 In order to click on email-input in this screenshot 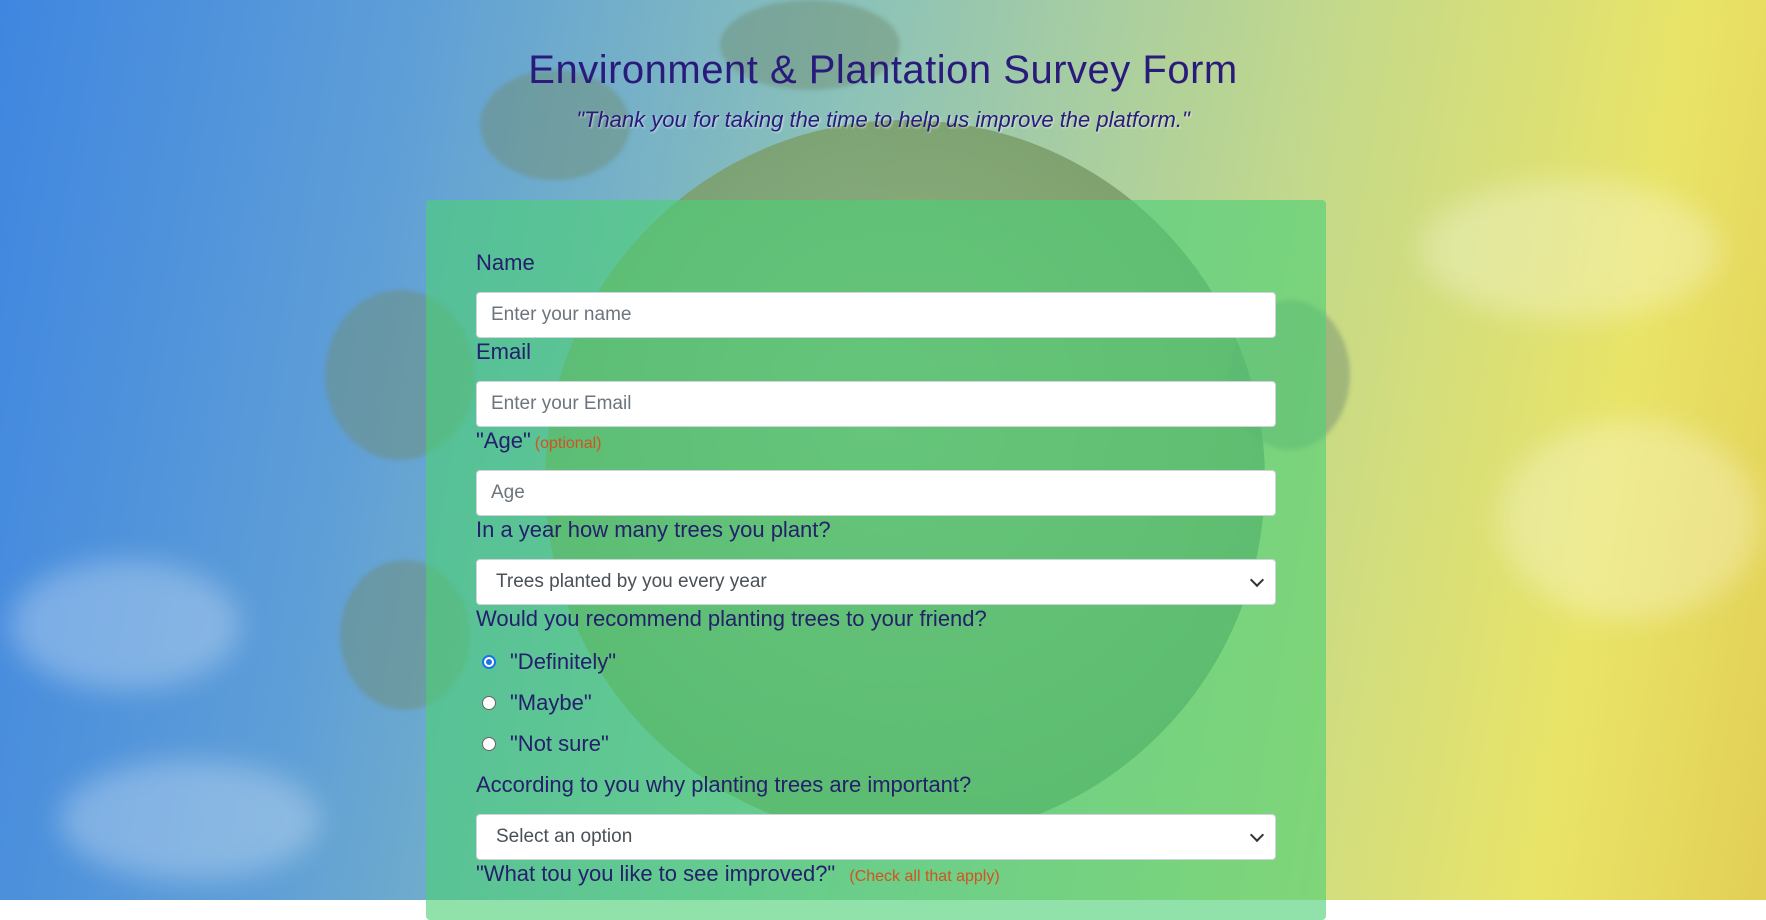, I will do `click(876, 404)`.